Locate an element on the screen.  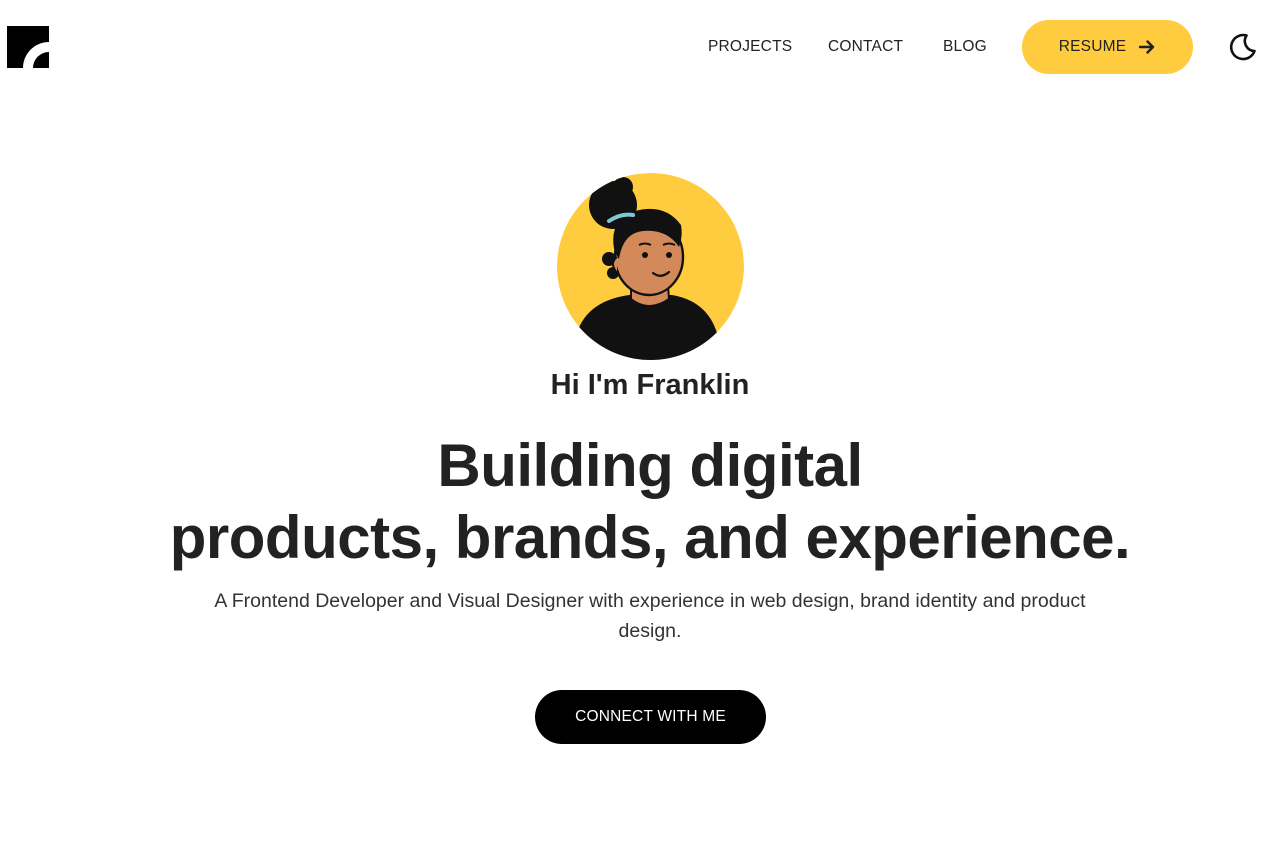
headline-line-2: products, brands, and experience. is located at coordinates (650, 537).